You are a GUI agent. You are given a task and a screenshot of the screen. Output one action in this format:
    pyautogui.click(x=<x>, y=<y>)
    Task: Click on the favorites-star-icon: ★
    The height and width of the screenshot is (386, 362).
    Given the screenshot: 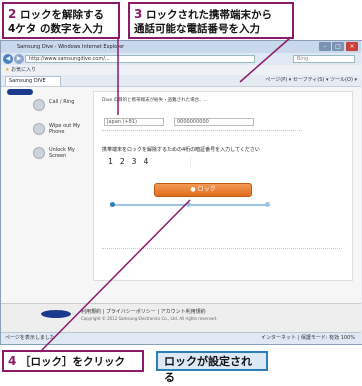 What is the action you would take?
    pyautogui.click(x=7, y=70)
    